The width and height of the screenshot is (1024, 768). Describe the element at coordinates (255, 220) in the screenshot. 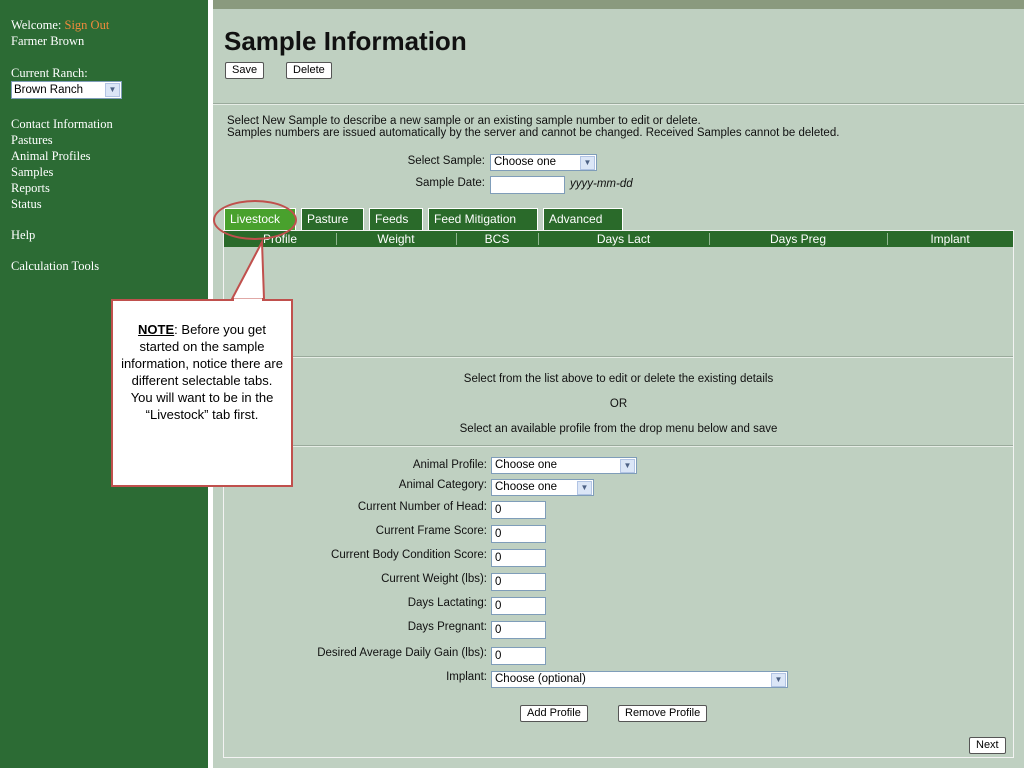

I see `livestock-tab-highlight` at that location.